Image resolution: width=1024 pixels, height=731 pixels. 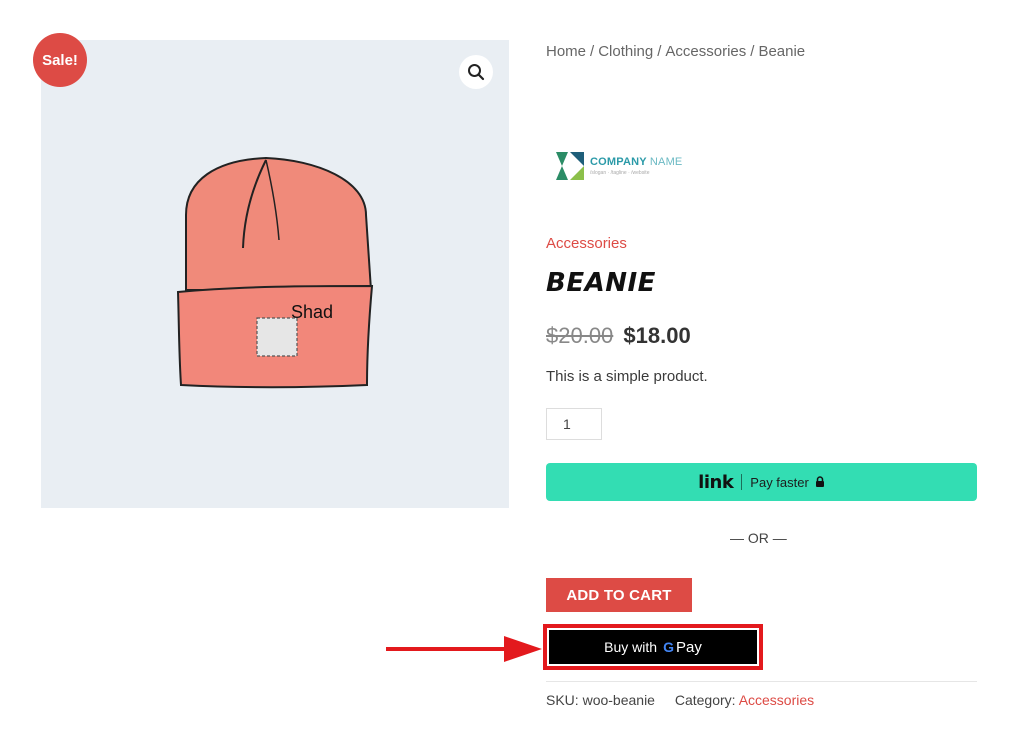 What do you see at coordinates (464, 649) in the screenshot?
I see `red-arrow-annotation` at bounding box center [464, 649].